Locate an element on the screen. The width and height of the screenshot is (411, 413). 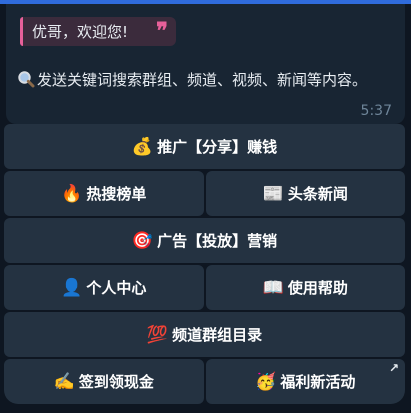
hot-search-list-button: 🔥 热搜榜单 is located at coordinates (104, 193).